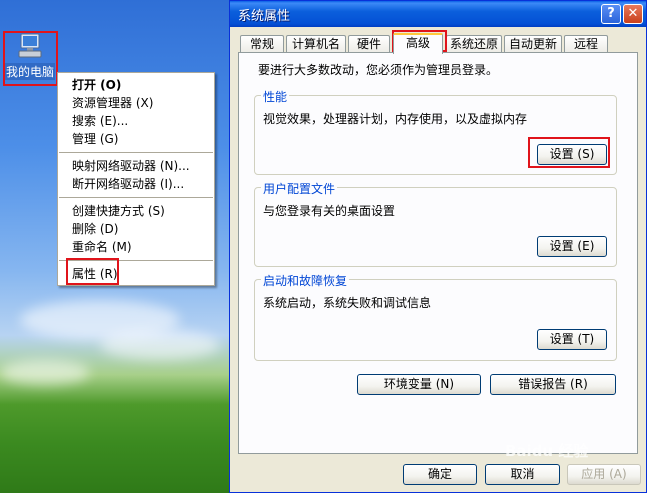 The height and width of the screenshot is (493, 647). Describe the element at coordinates (435, 131) in the screenshot. I see `group-performance: 性能 视觉效果，处理器计划，内存使用，以及虚拟内存 设置 (S)` at that location.